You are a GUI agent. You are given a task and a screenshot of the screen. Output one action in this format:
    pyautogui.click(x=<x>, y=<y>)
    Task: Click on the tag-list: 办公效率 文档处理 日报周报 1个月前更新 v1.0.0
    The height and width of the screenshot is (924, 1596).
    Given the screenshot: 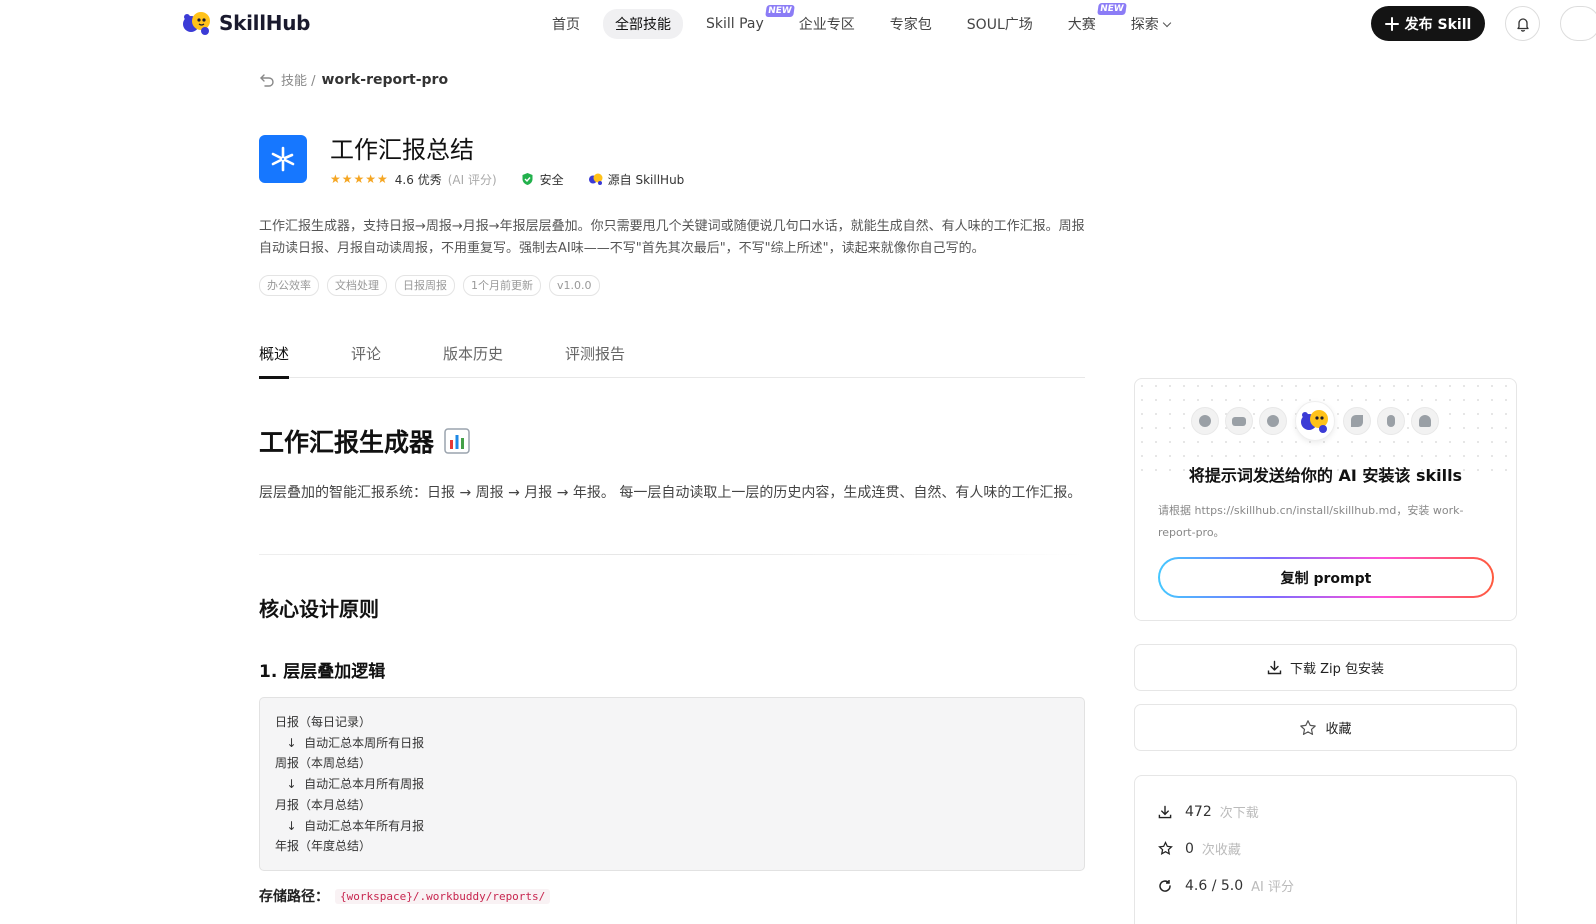 What is the action you would take?
    pyautogui.click(x=429, y=285)
    